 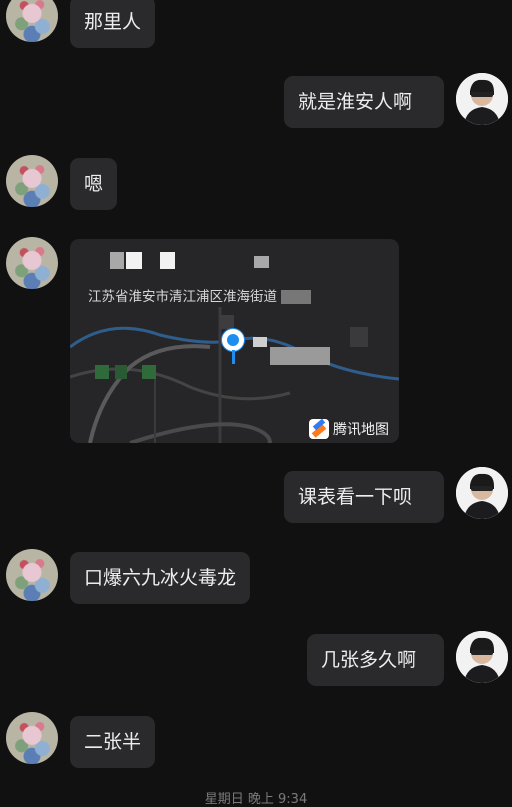 I want to click on message-text: 嗯, so click(x=94, y=184).